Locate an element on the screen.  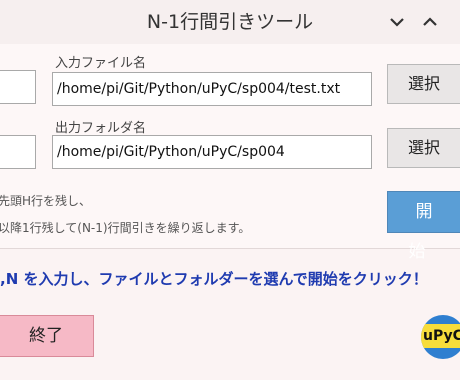
logo-text: uPyC is located at coordinates (440, 336).